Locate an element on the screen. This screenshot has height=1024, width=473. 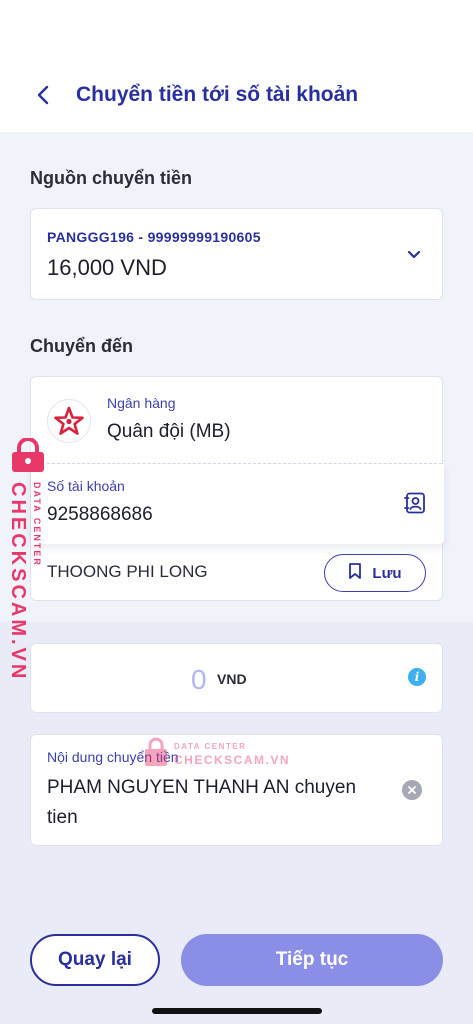
source-account-selector: PANGGG196 - 99999999190605 16,000 VND is located at coordinates (236, 254).